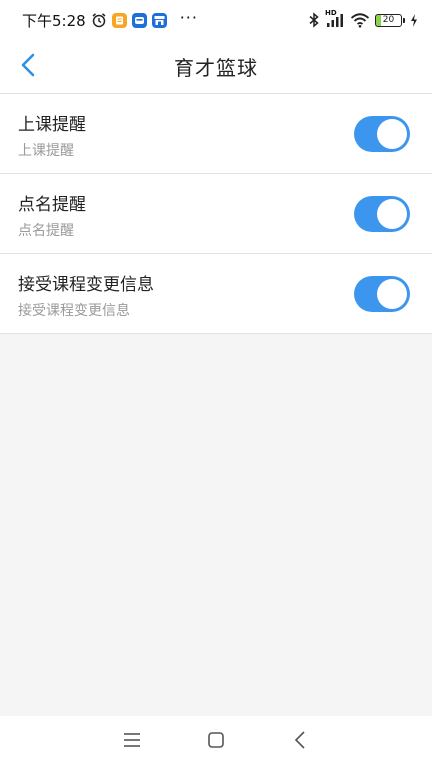 This screenshot has height=768, width=432. I want to click on roll-call-reminder-toggle, so click(382, 214).